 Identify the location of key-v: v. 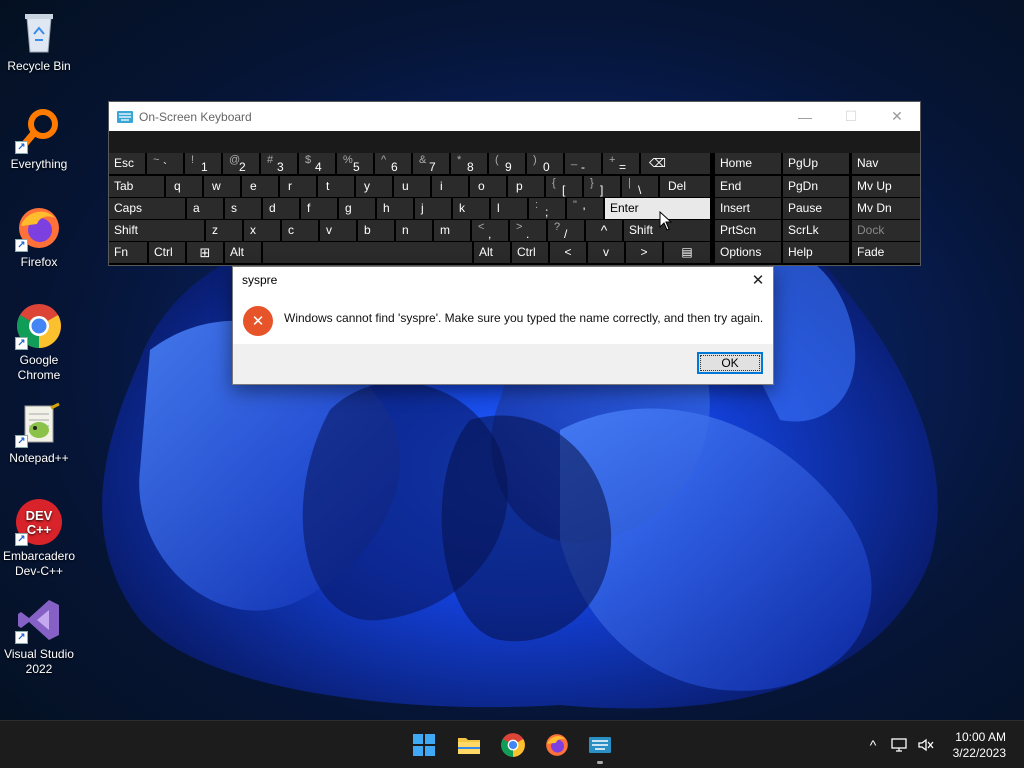
(338, 230).